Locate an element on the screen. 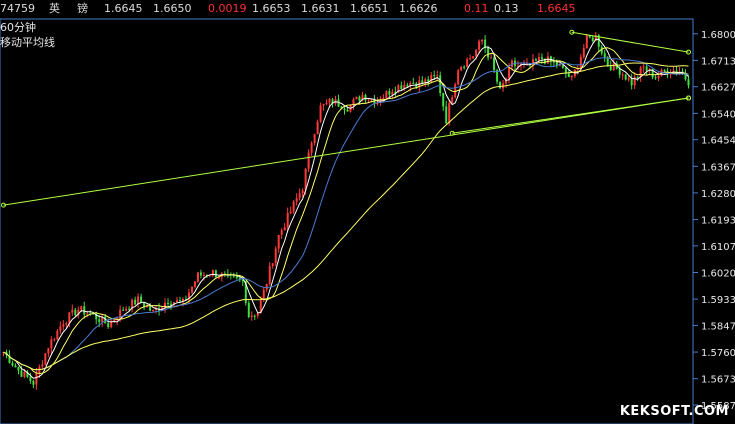  y-tick-label: 1.5933 is located at coordinates (718, 300).